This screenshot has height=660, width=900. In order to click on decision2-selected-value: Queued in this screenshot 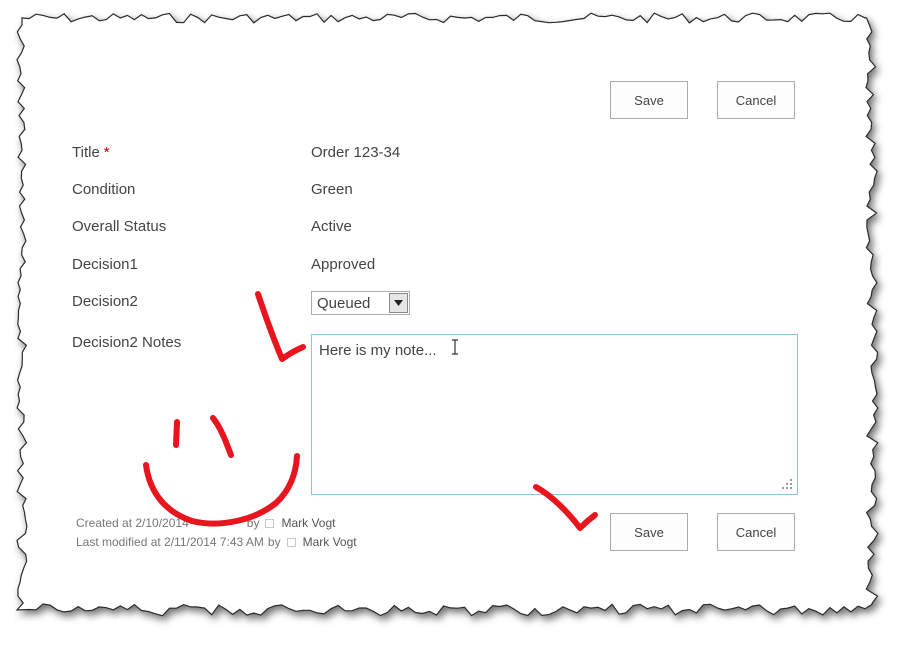, I will do `click(344, 303)`.